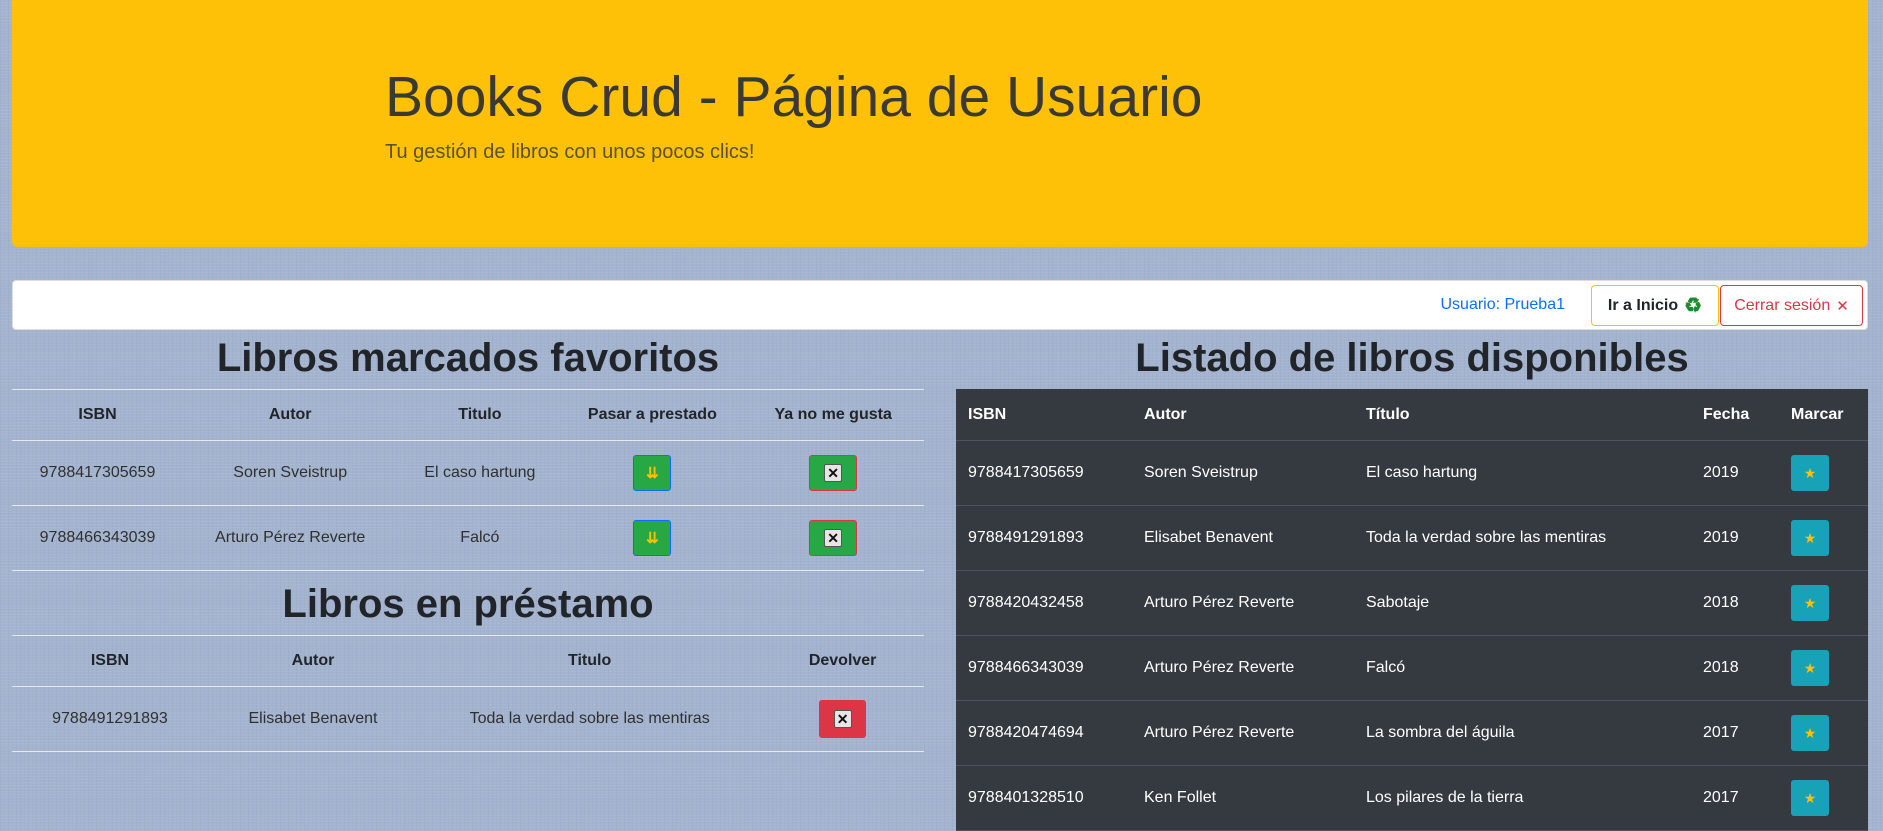 The image size is (1883, 831). Describe the element at coordinates (480, 415) in the screenshot. I see `column-header: Titulo` at that location.